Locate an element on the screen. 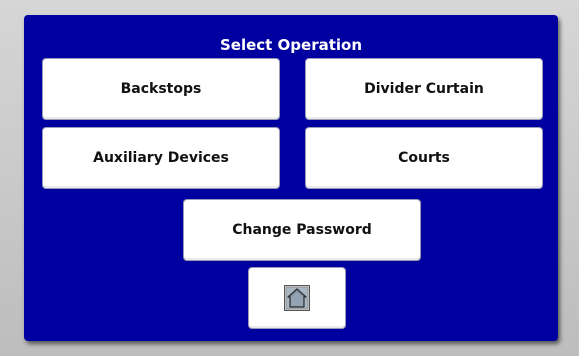 This screenshot has width=579, height=356. home-button is located at coordinates (297, 298).